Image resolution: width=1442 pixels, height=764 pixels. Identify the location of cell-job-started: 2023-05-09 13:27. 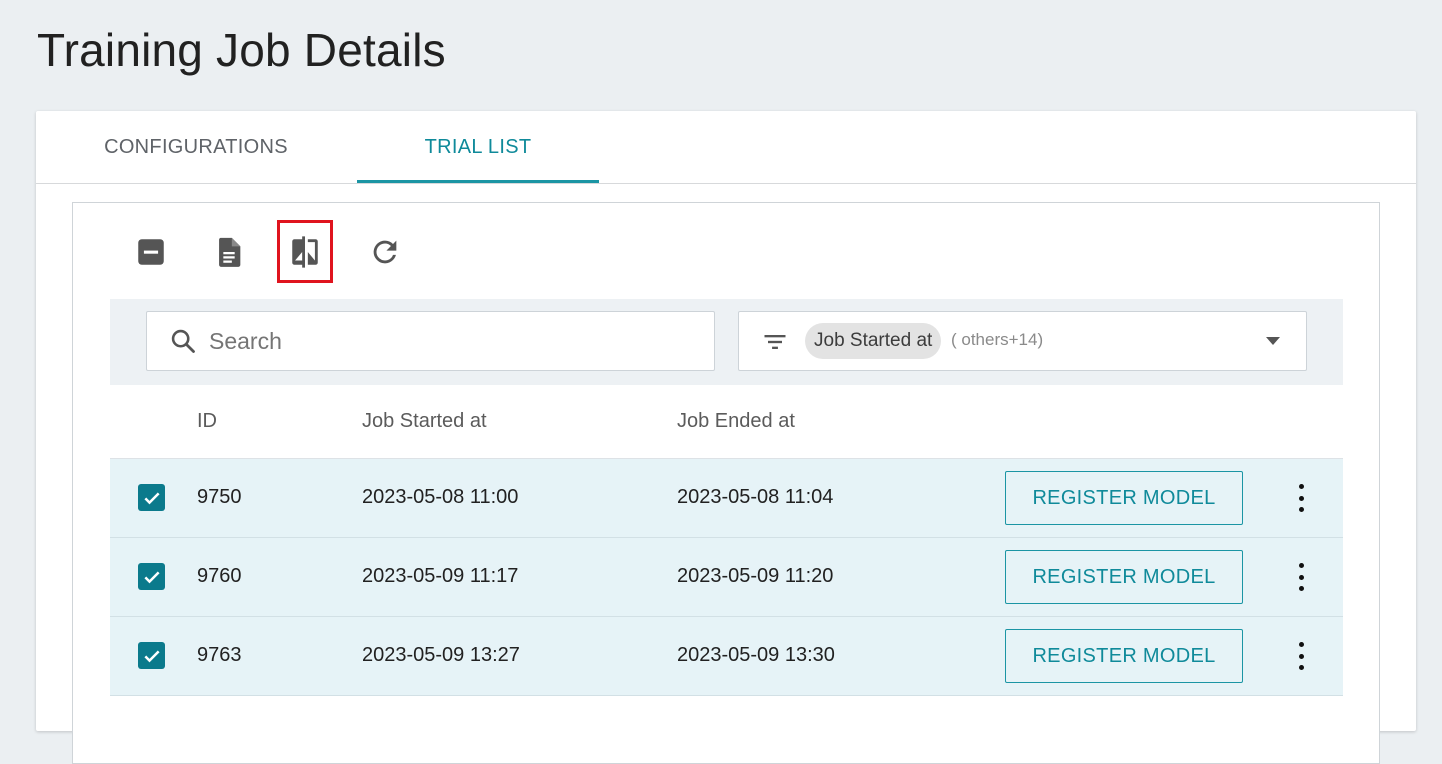
(441, 655).